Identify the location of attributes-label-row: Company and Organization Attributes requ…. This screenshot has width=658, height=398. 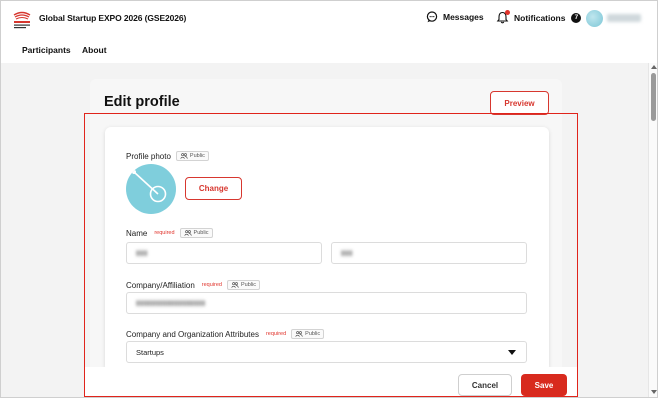
(225, 334).